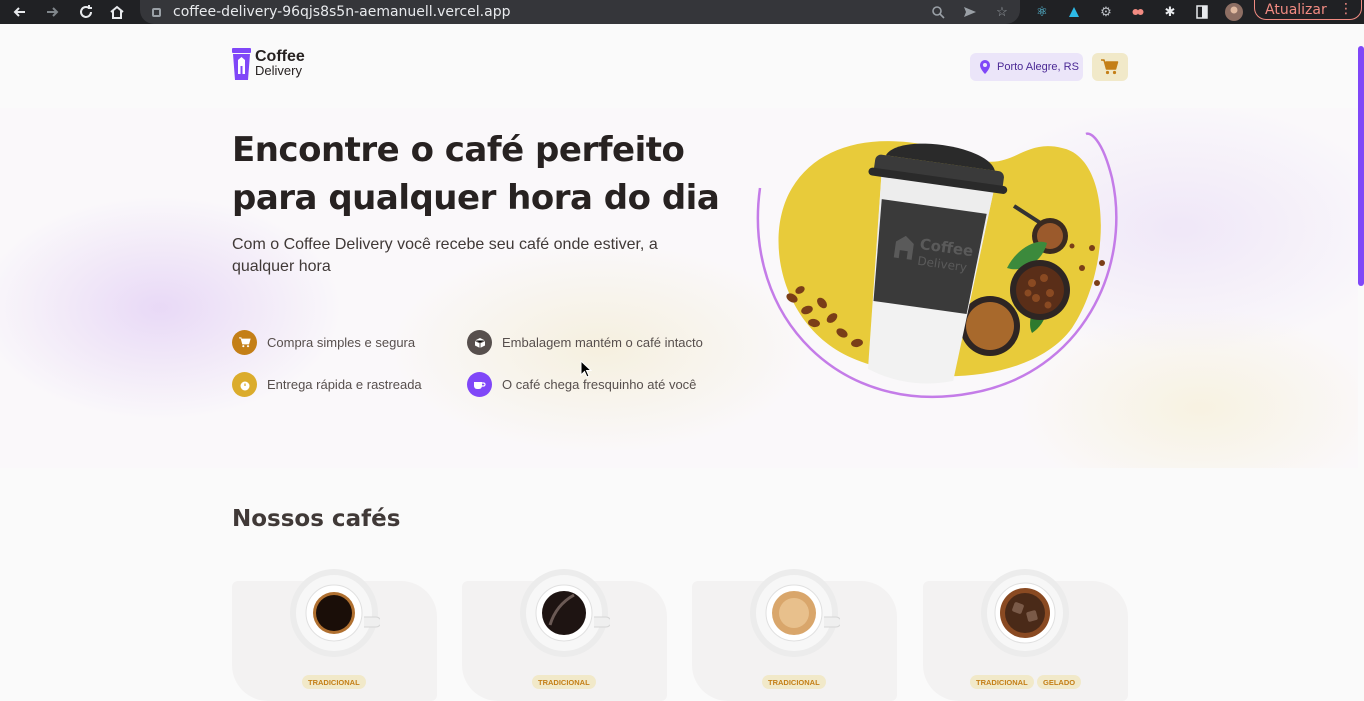  I want to click on coffee-cup-logo-icon, so click(241, 64).